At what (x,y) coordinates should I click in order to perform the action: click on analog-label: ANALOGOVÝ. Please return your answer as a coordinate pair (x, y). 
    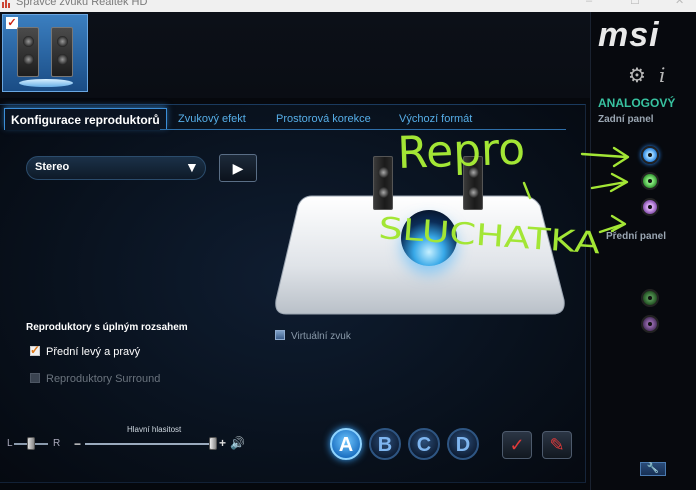
    Looking at the image, I should click on (637, 103).